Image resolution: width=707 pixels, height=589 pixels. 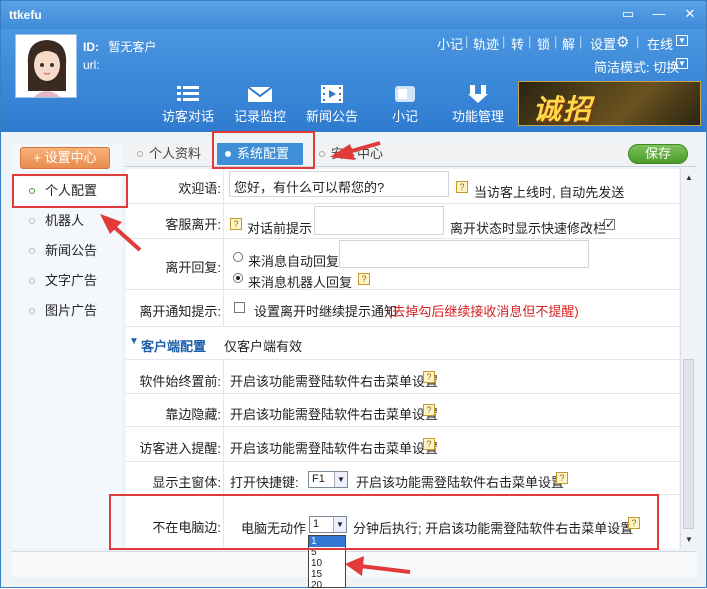 I want to click on tab-profile: 个人资料, so click(x=170, y=154).